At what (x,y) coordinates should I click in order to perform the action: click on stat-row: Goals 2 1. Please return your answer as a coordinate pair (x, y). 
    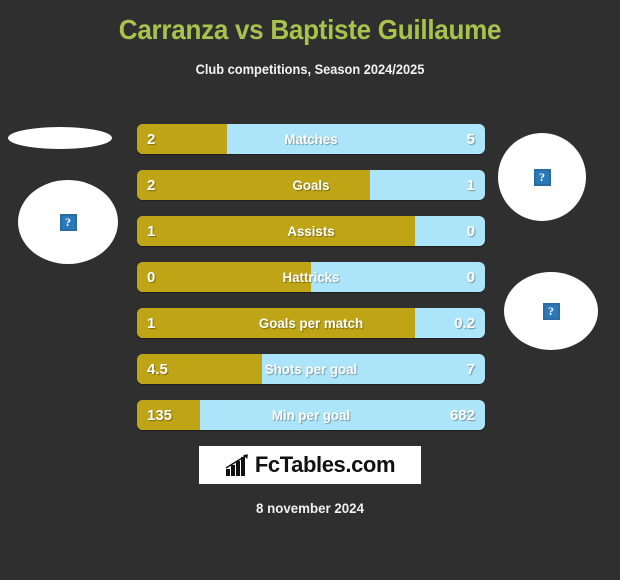
    Looking at the image, I should click on (311, 185).